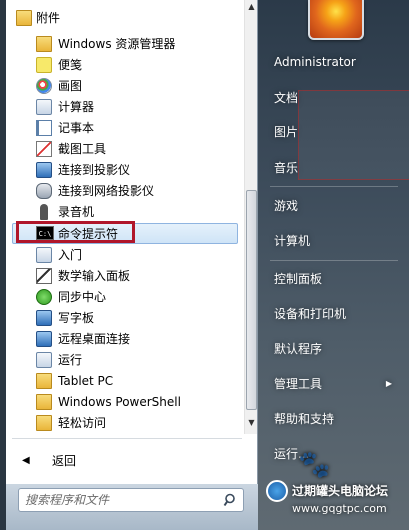 The image size is (409, 530). What do you see at coordinates (125, 381) in the screenshot?
I see `list-item-tablet-pc-folder: Tablet PC` at bounding box center [125, 381].